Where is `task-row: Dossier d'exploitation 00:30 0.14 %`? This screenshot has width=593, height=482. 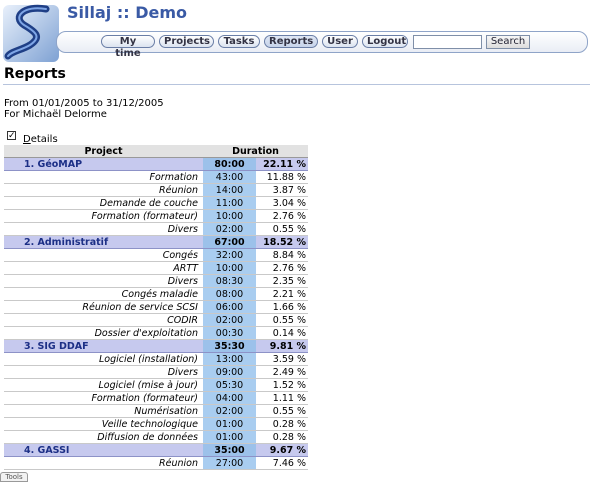 task-row: Dossier d'exploitation 00:30 0.14 % is located at coordinates (156, 333).